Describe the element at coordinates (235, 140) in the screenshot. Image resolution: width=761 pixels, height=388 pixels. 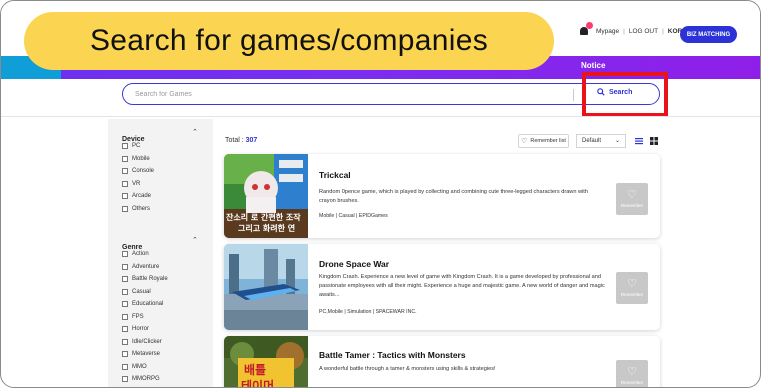
I see `total-label: Total :` at that location.